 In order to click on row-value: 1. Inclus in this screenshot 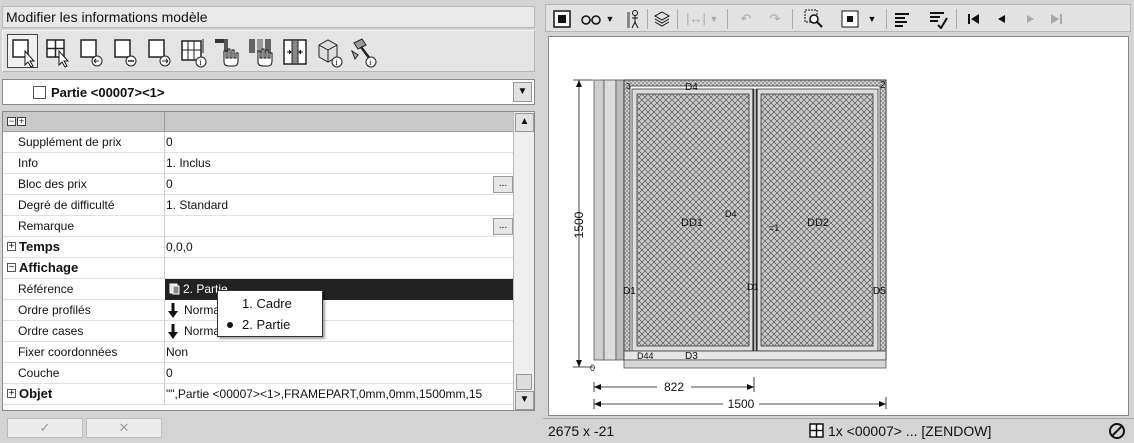, I will do `click(188, 163)`.